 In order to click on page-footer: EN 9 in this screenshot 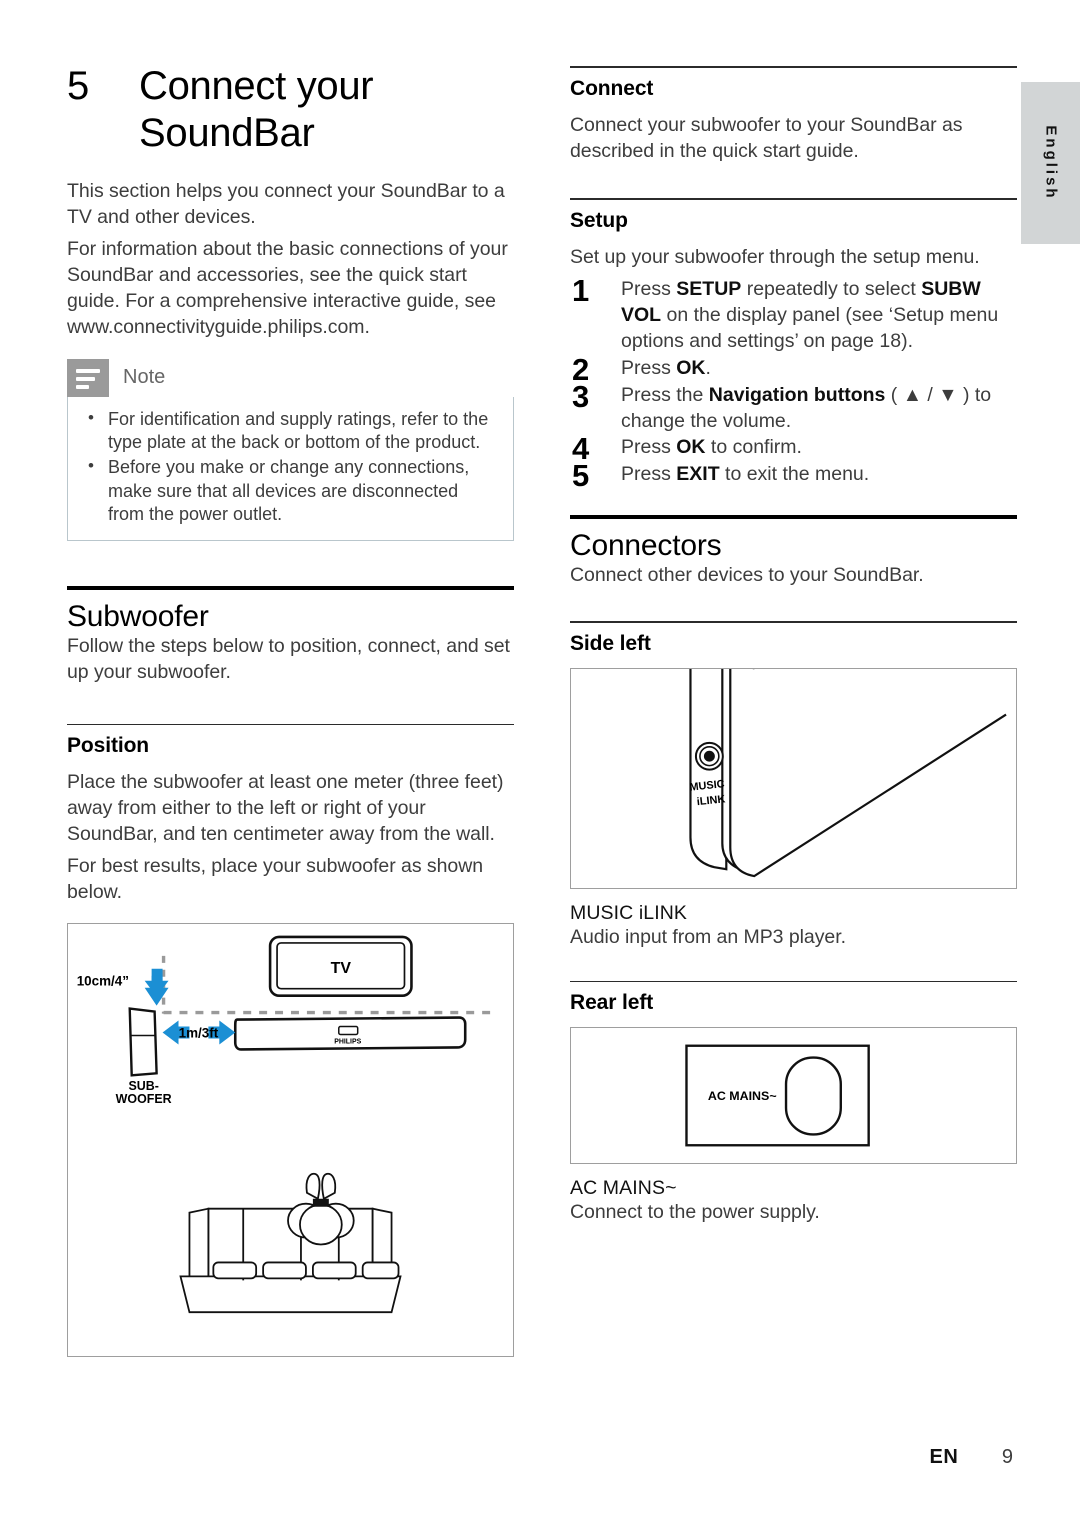, I will do `click(506, 1457)`.